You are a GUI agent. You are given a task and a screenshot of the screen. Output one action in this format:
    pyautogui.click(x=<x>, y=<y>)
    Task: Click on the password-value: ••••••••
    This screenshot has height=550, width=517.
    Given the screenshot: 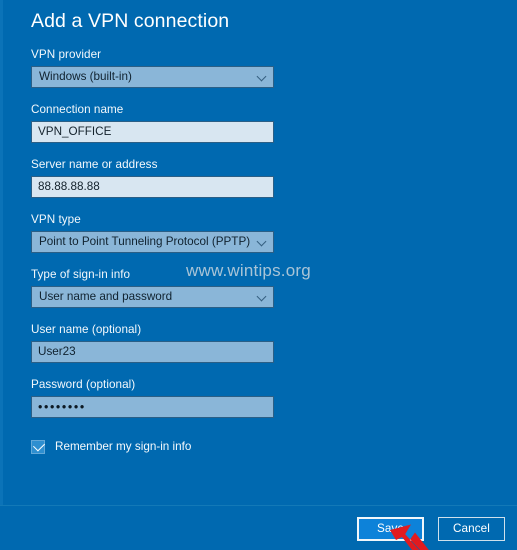 What is the action you would take?
    pyautogui.click(x=62, y=407)
    